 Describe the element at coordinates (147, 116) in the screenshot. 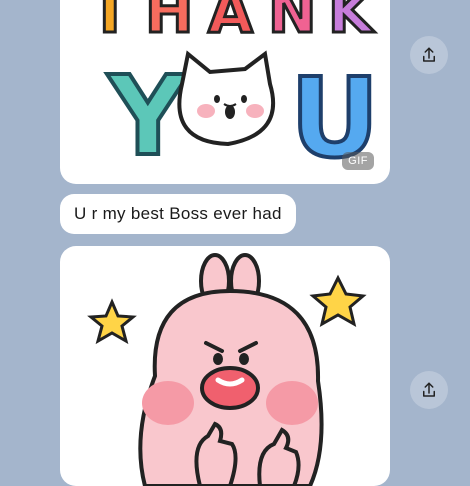

I see `letter-y: Y` at that location.